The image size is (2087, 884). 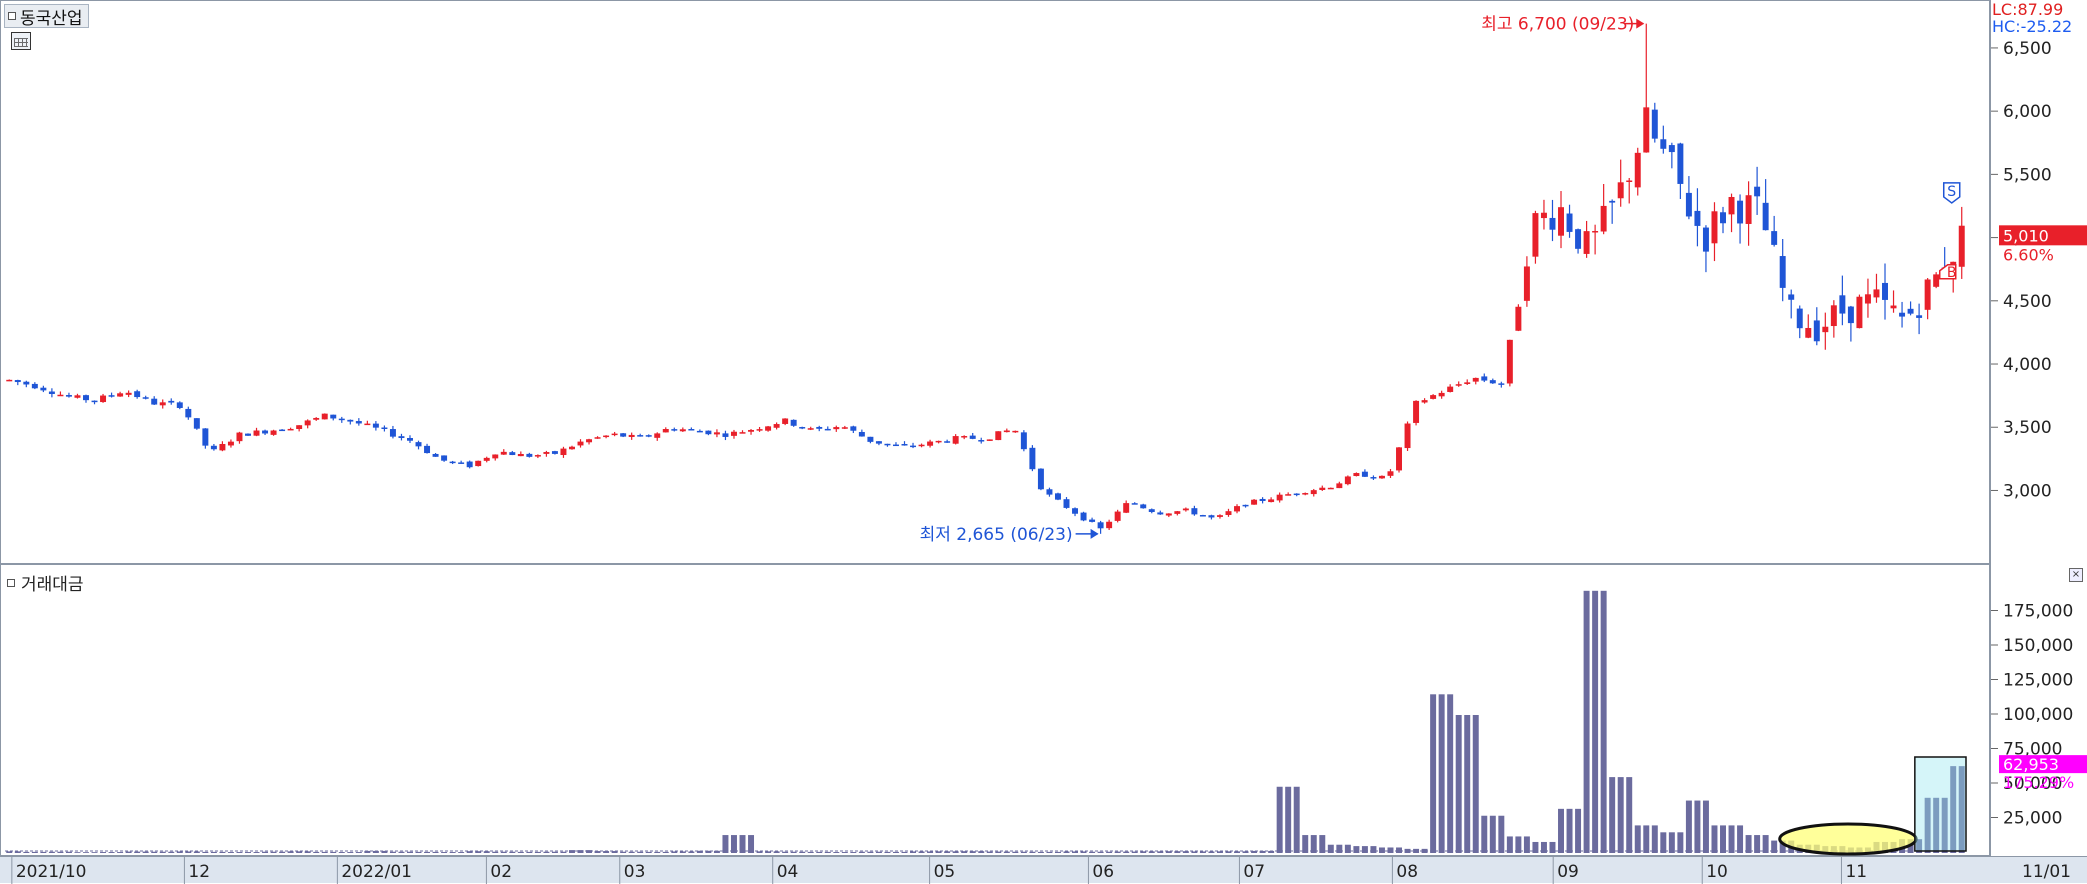 What do you see at coordinates (1717, 872) in the screenshot?
I see `x-tick-label: 10` at bounding box center [1717, 872].